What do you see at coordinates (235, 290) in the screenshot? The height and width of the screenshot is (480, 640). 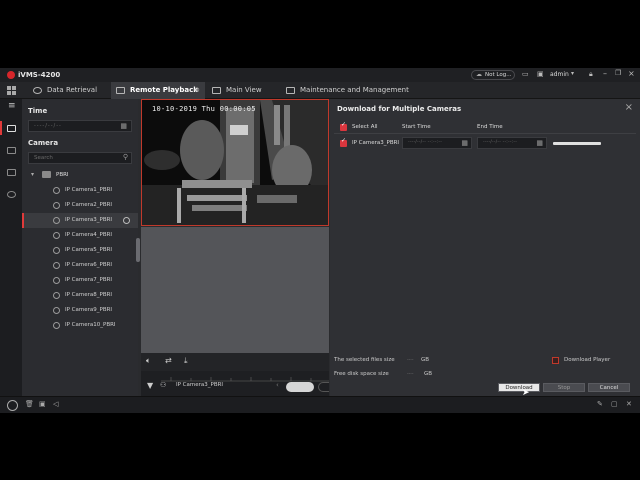 I see `empty-window-area` at bounding box center [235, 290].